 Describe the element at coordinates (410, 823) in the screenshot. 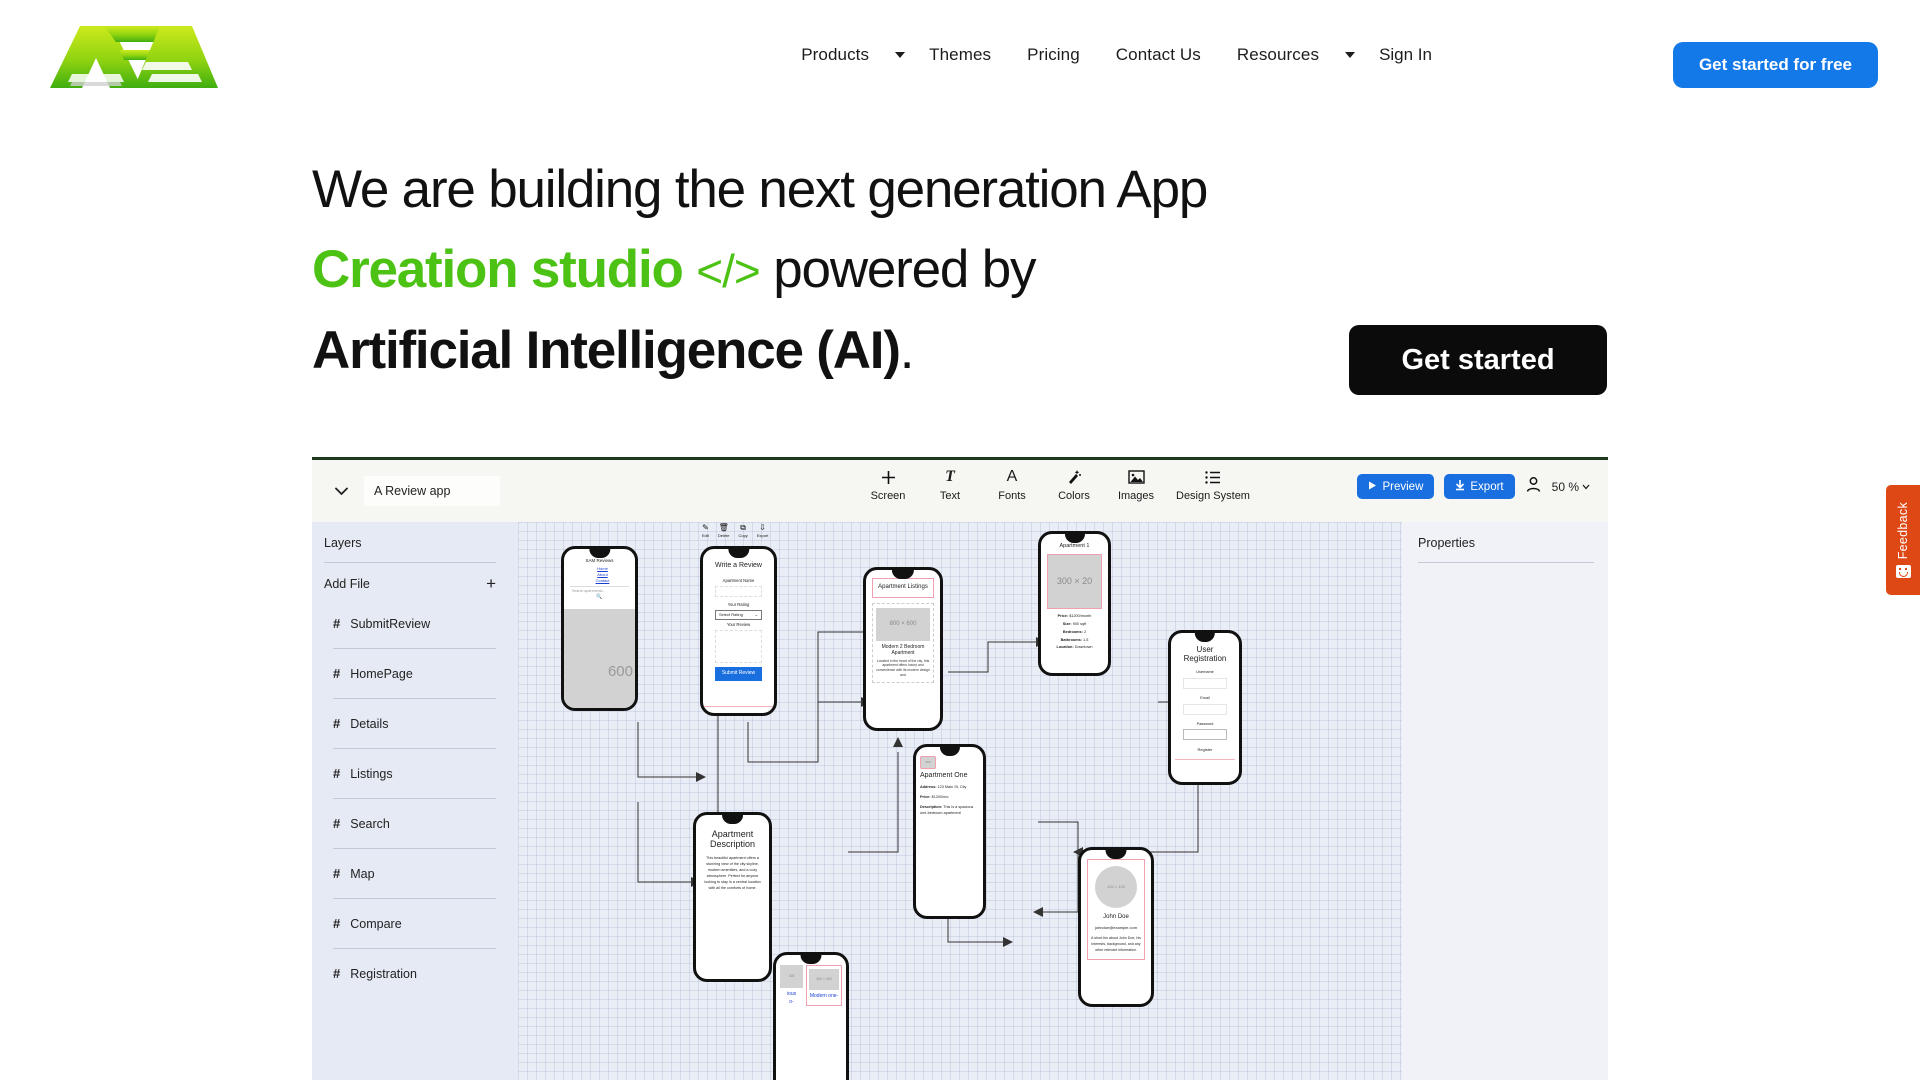

I see `layer-item-search: # Search` at that location.